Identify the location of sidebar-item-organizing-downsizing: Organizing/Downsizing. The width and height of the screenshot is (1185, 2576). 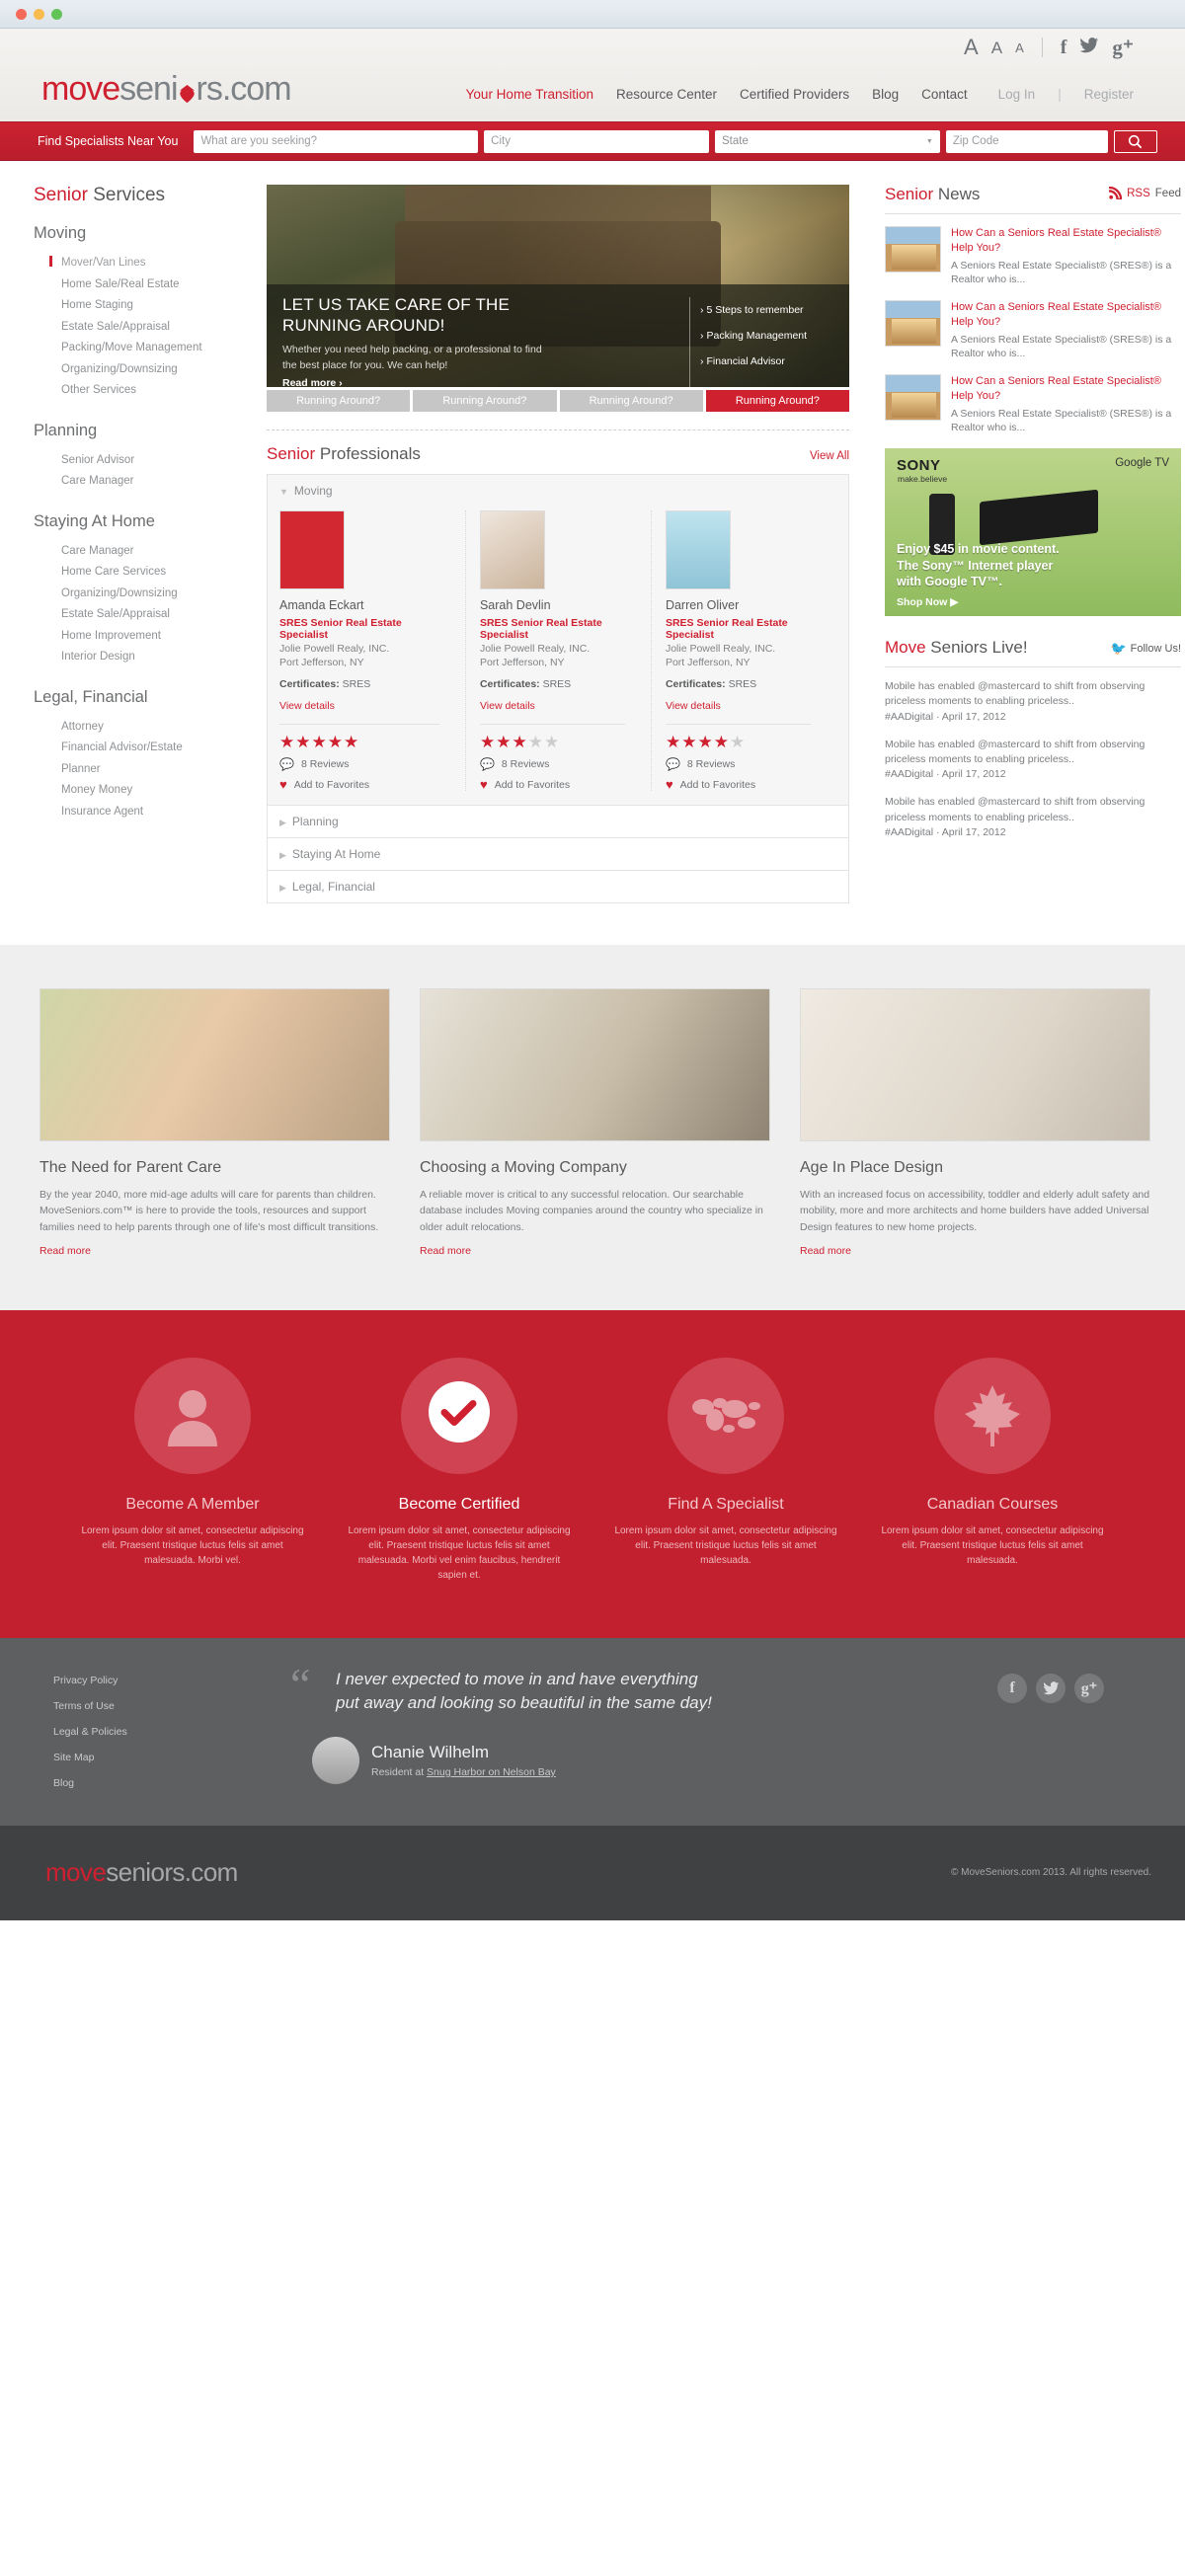
(154, 370).